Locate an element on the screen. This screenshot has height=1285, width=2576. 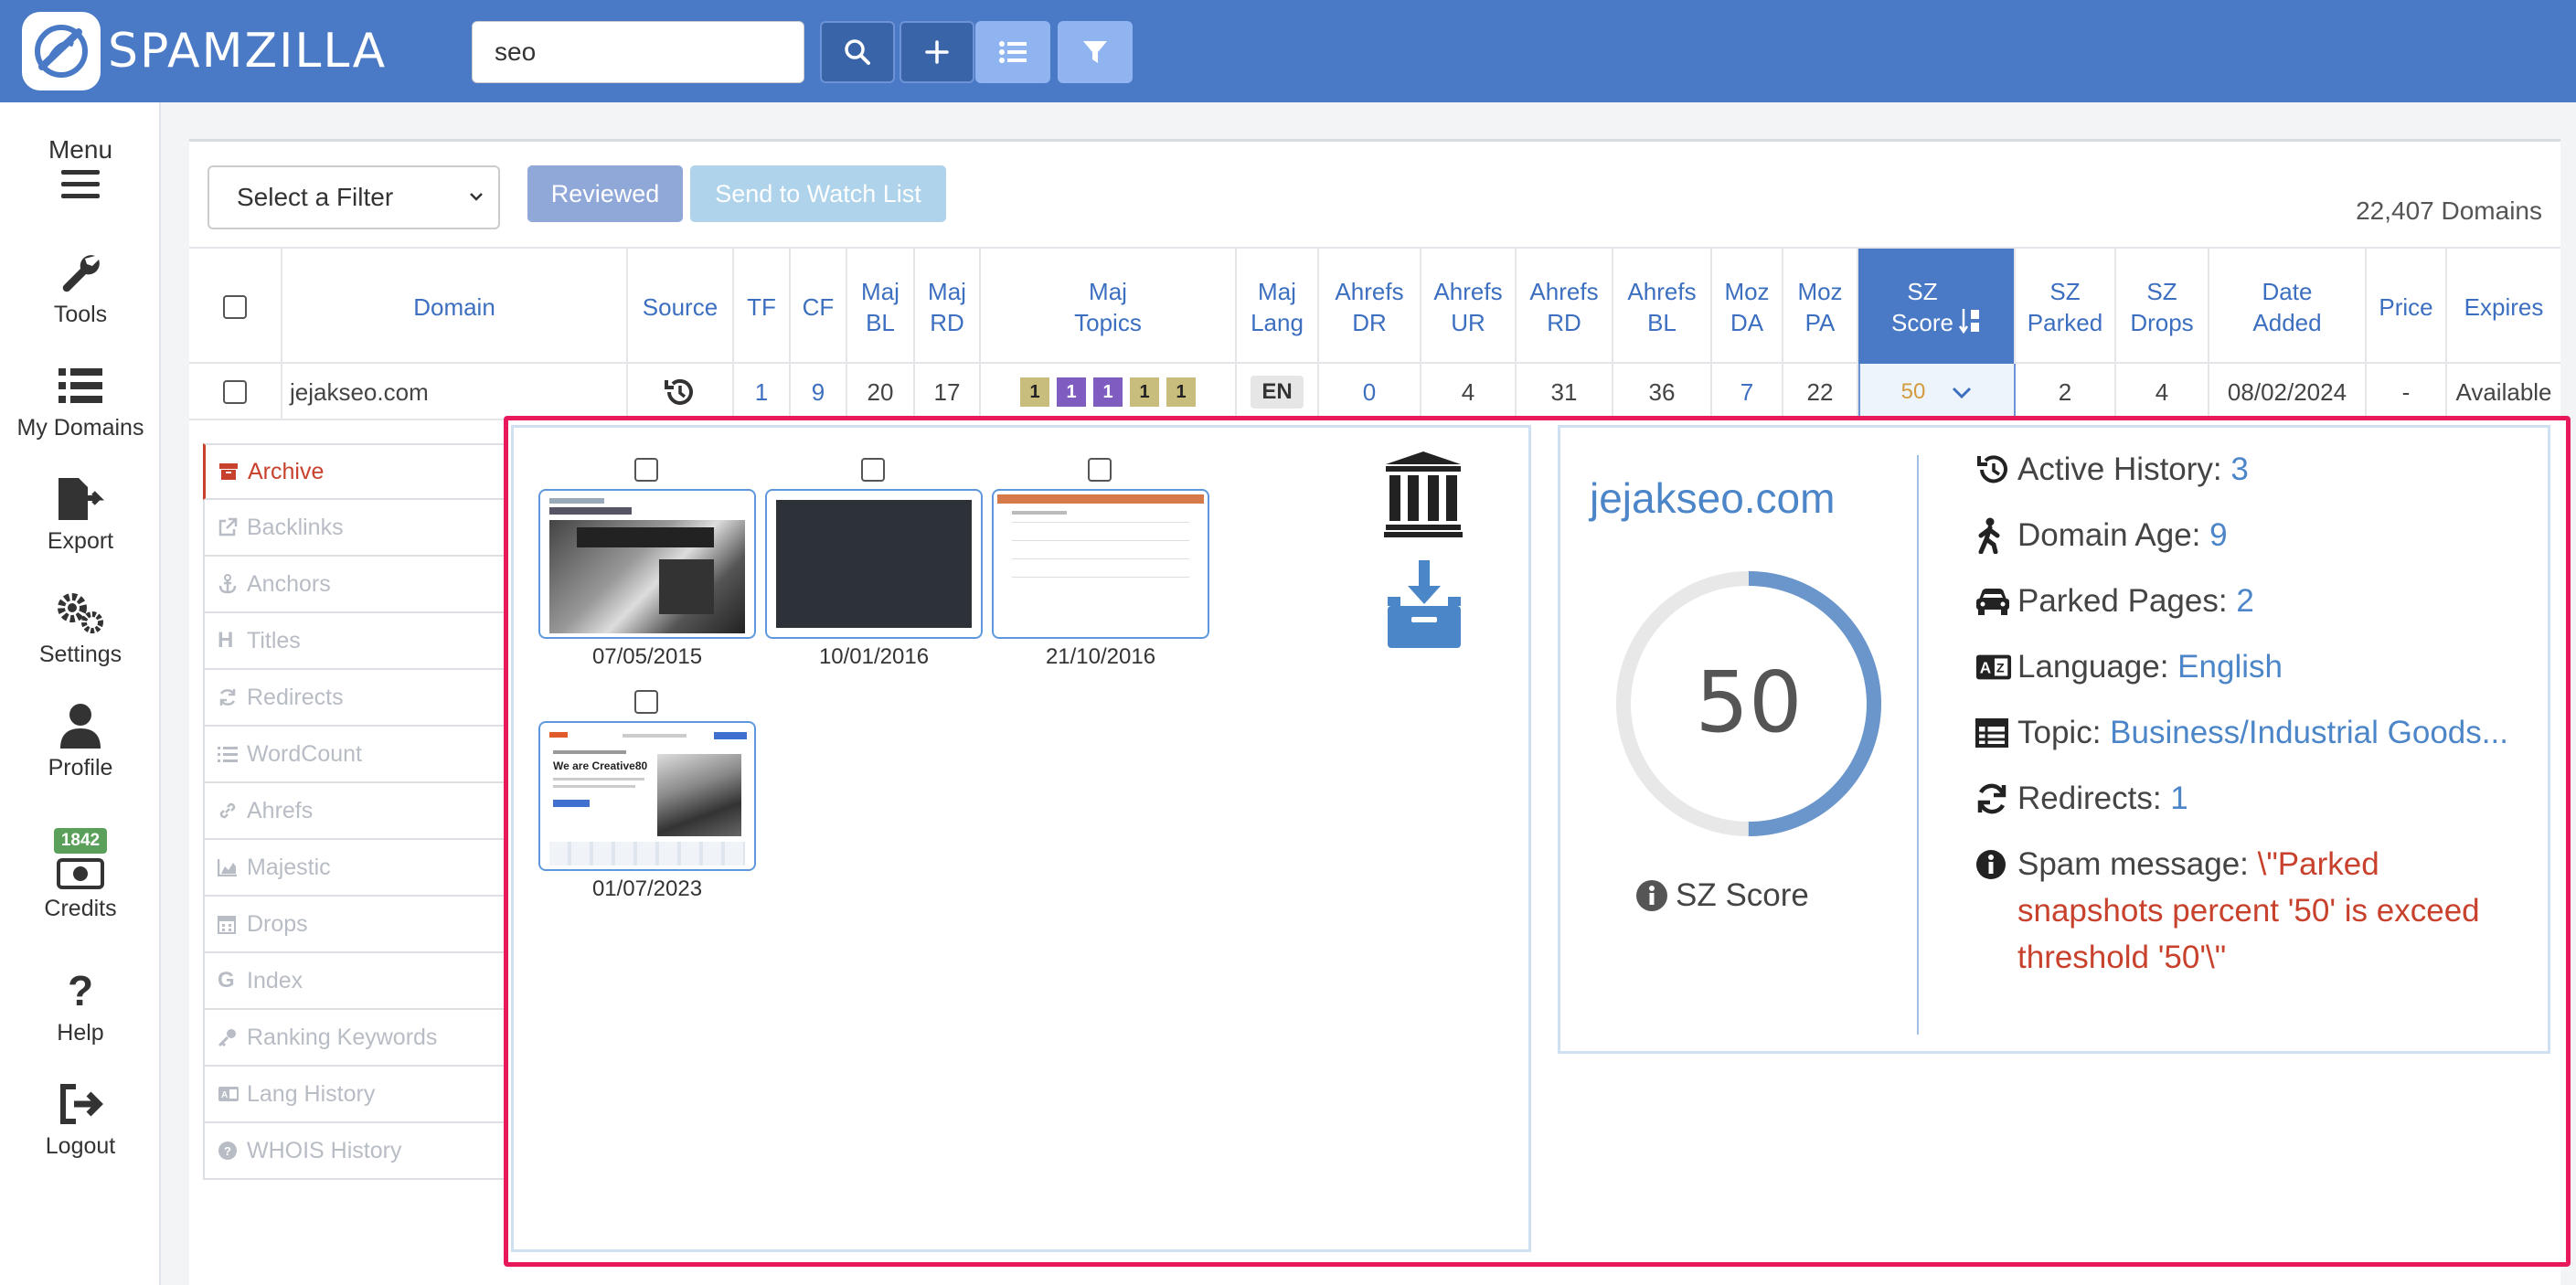
info-value: 9 is located at coordinates (2218, 535).